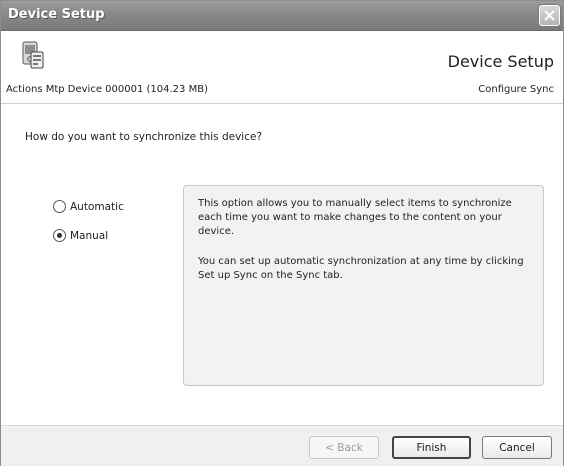 The width and height of the screenshot is (564, 466). I want to click on close-button, so click(549, 15).